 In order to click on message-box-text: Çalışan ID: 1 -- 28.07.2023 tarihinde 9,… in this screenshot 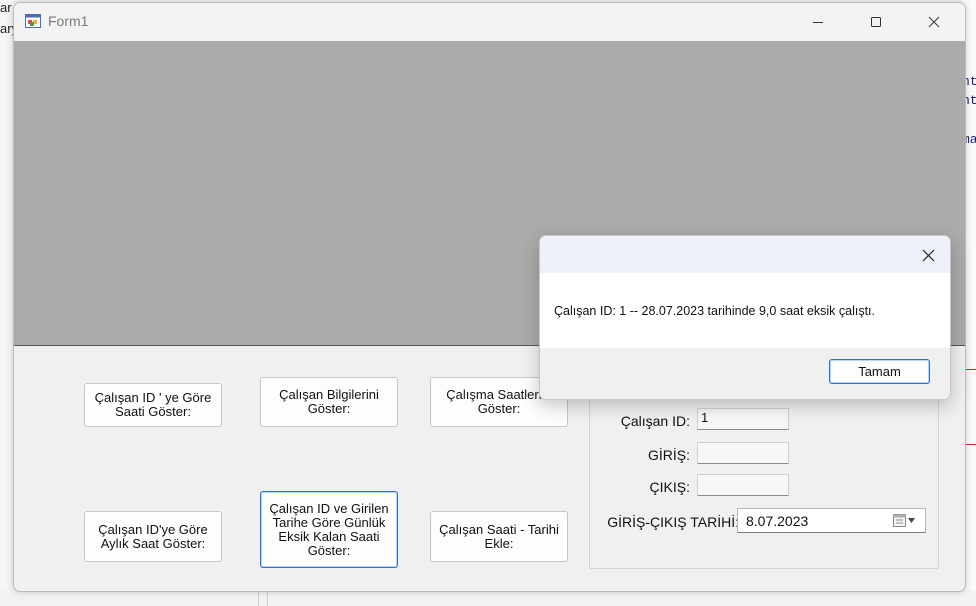, I will do `click(715, 311)`.